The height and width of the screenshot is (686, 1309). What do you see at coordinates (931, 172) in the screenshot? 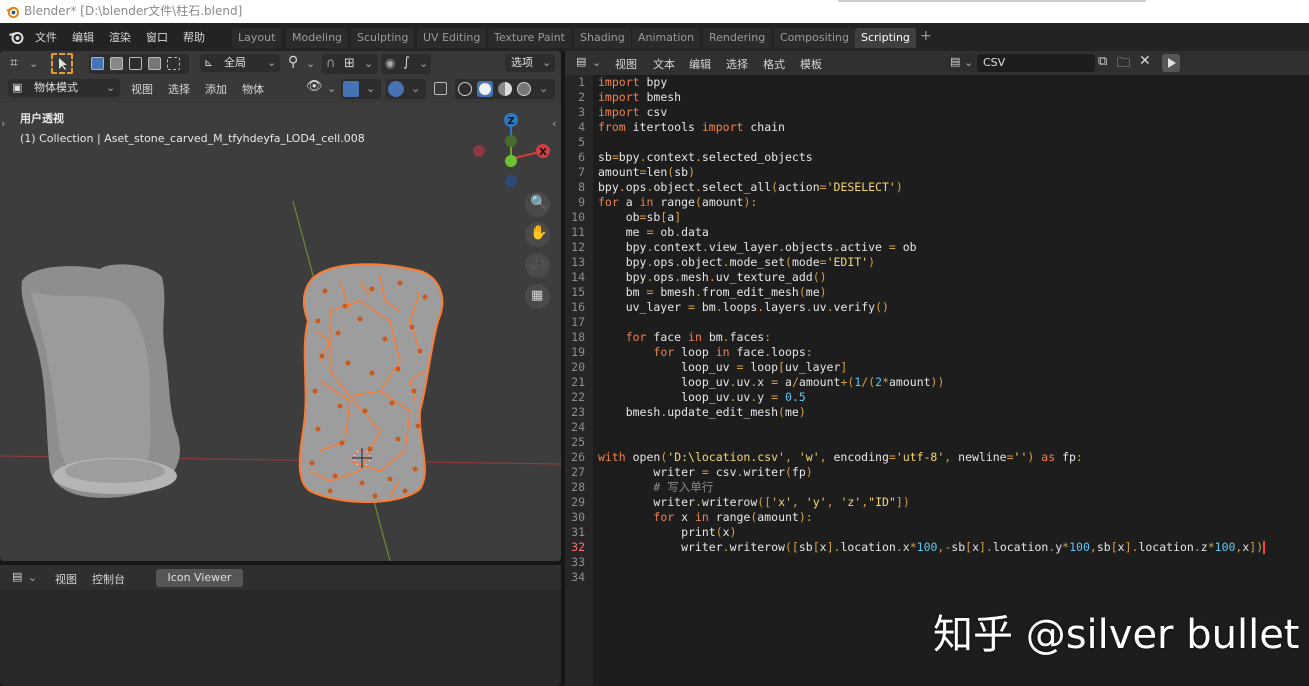
I see `code-line: amount=len(sb)` at bounding box center [931, 172].